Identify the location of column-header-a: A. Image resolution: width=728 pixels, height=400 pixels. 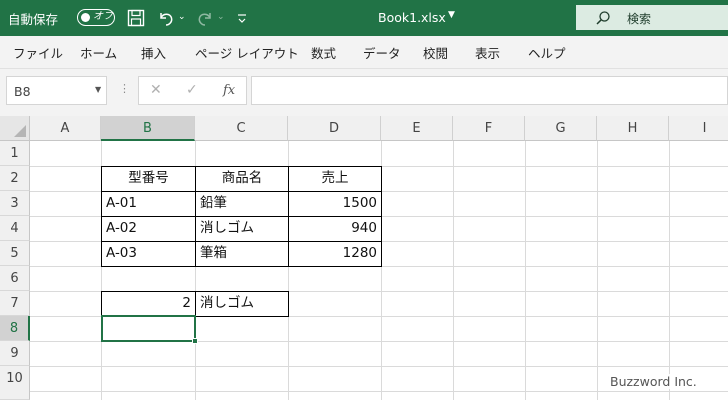
(65, 128).